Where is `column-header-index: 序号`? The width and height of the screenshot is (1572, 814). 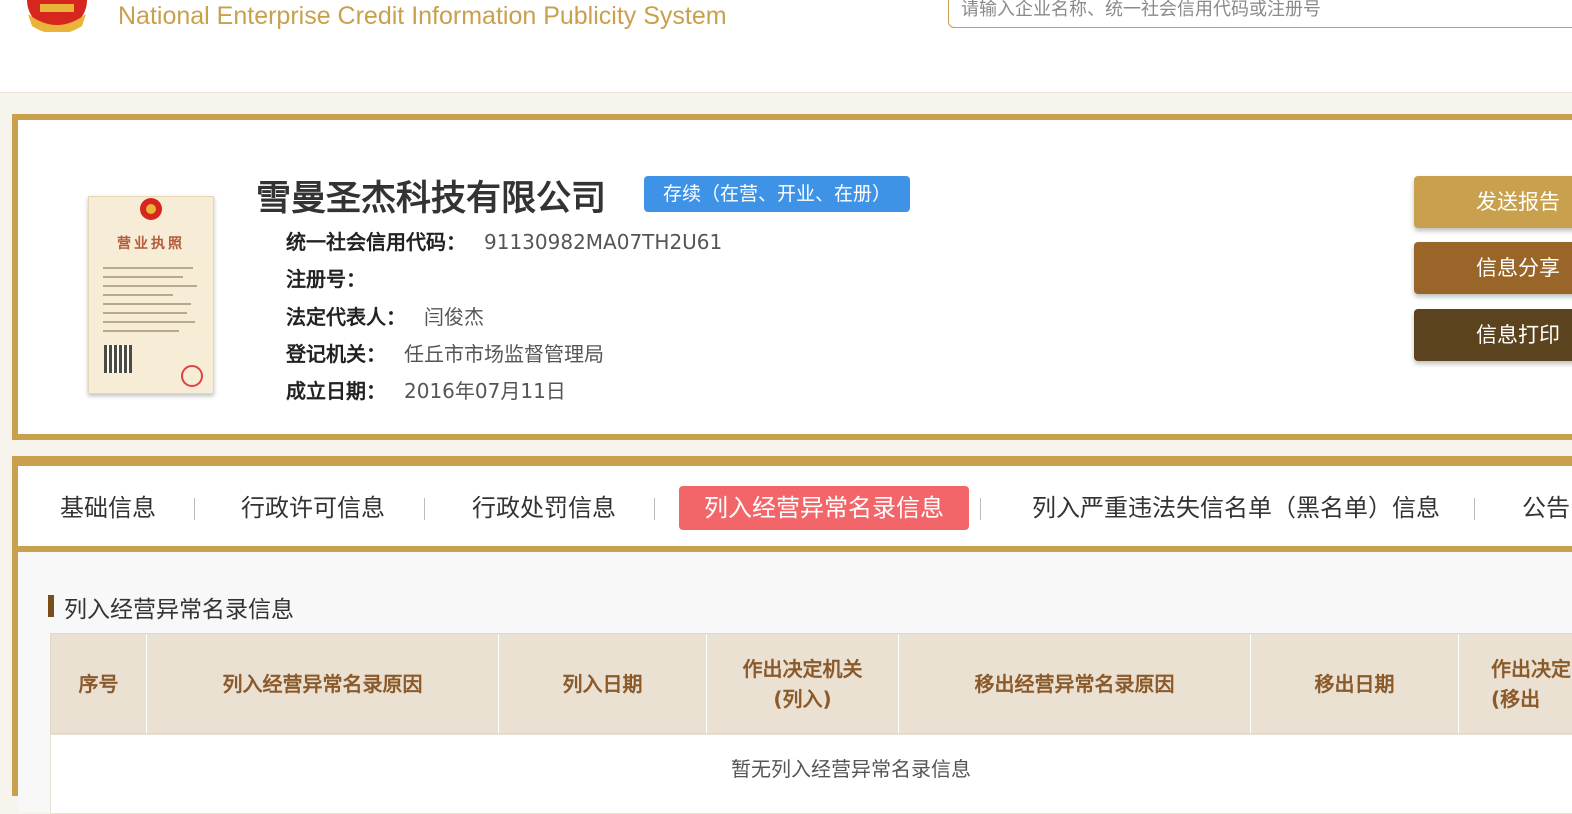 column-header-index: 序号 is located at coordinates (99, 683).